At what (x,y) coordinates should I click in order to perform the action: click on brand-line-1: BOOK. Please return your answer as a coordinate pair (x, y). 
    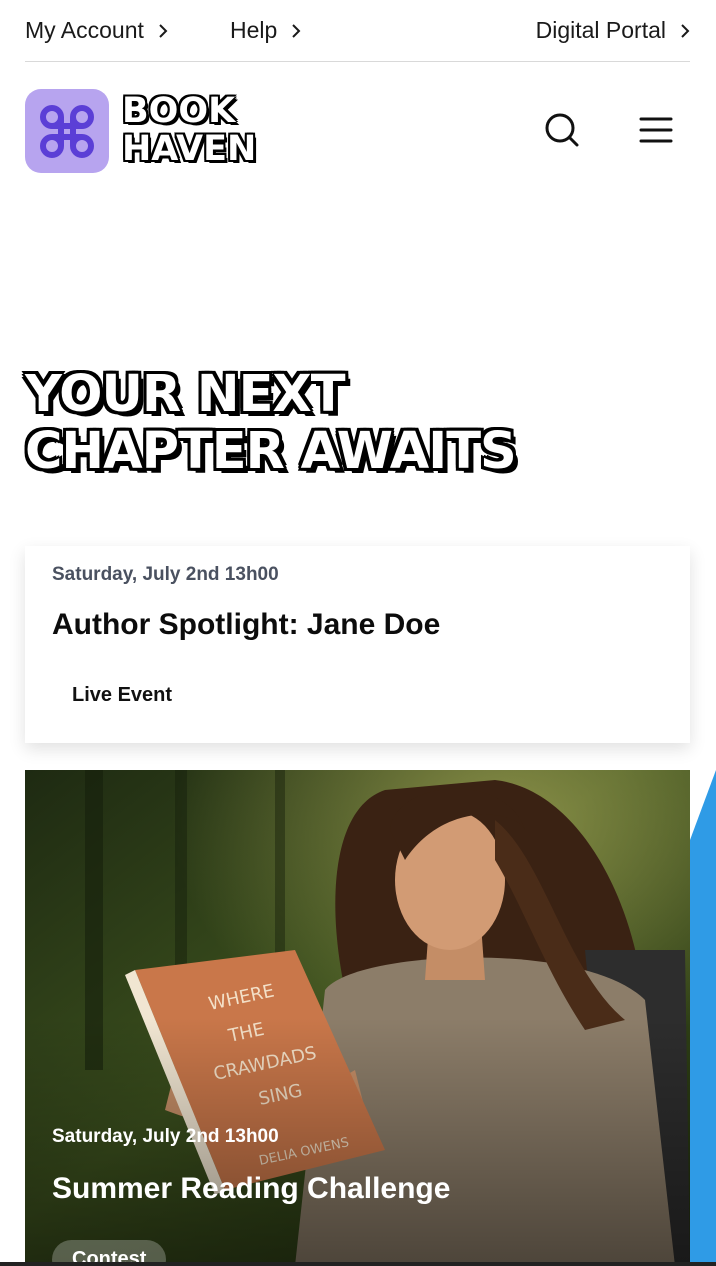
    Looking at the image, I should click on (179, 111).